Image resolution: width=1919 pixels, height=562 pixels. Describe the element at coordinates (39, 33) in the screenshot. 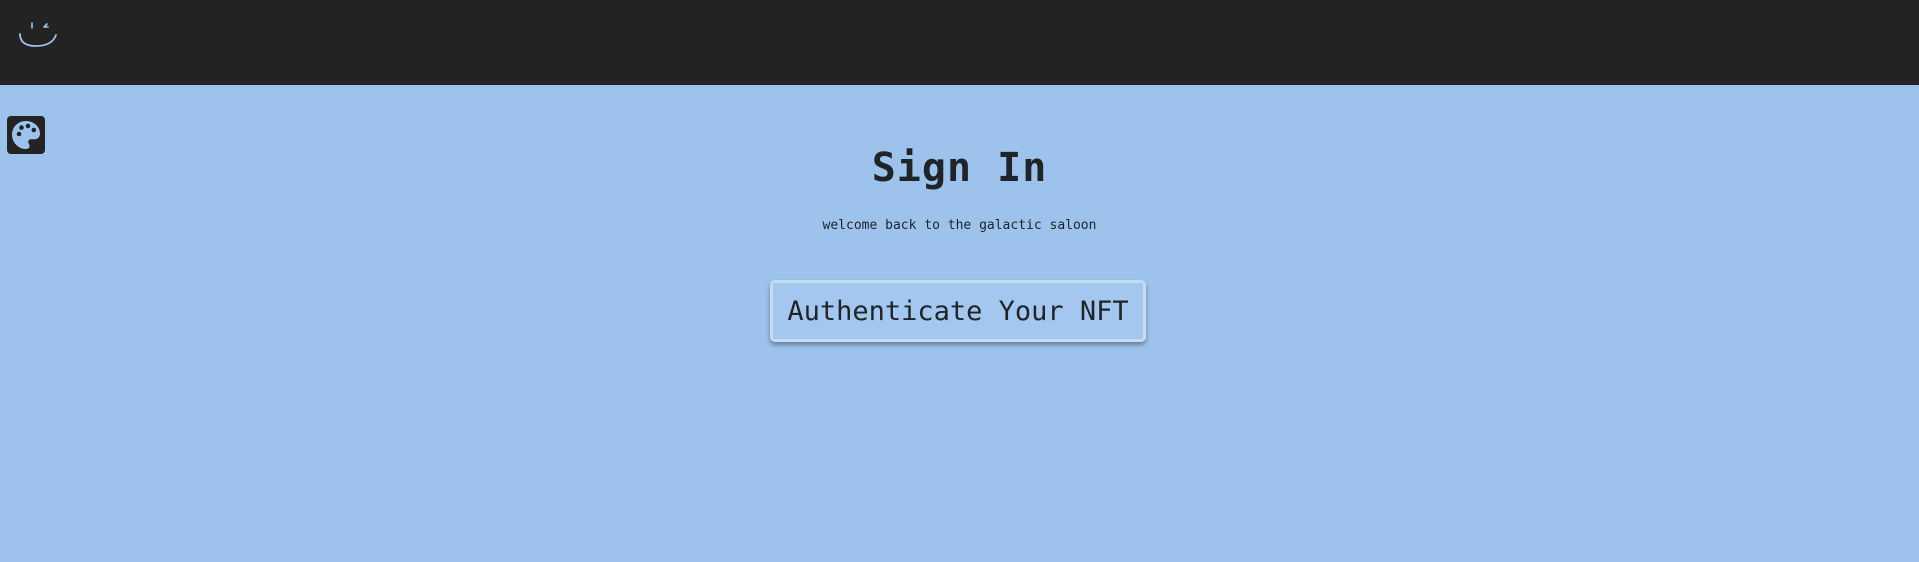

I see `winking-smiley-icon` at that location.